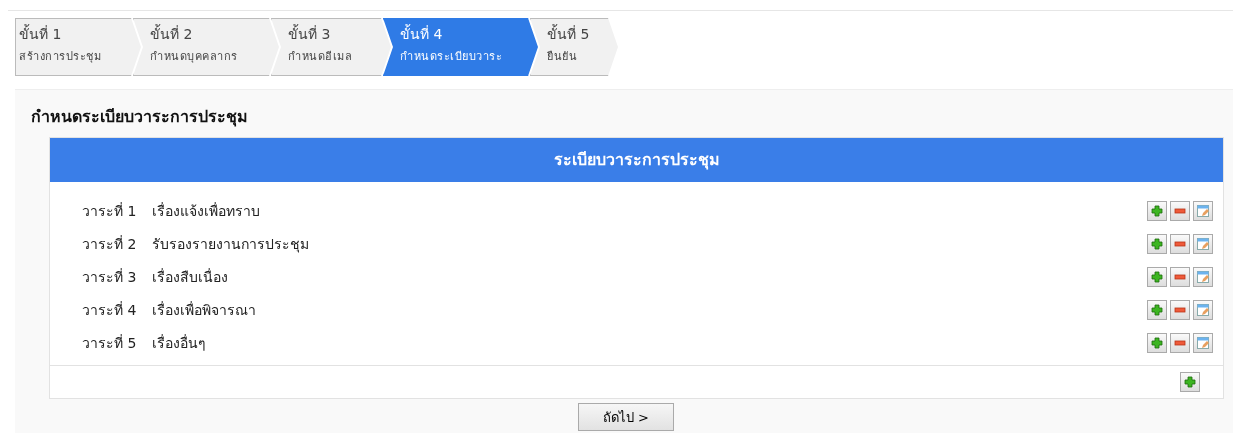 The height and width of the screenshot is (444, 1233). Describe the element at coordinates (190, 277) in the screenshot. I see `agenda-title: เรื่องสืบเนื่อง` at that location.